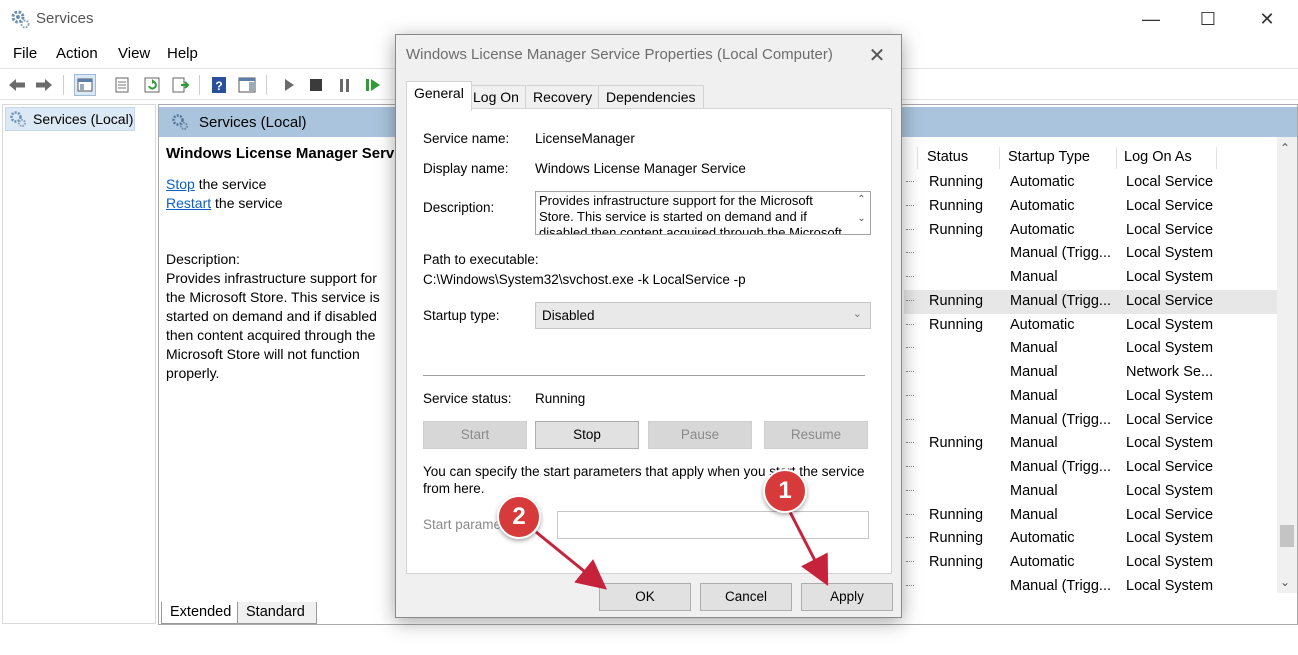 This screenshot has width=1298, height=655. I want to click on export-list-icon, so click(181, 85).